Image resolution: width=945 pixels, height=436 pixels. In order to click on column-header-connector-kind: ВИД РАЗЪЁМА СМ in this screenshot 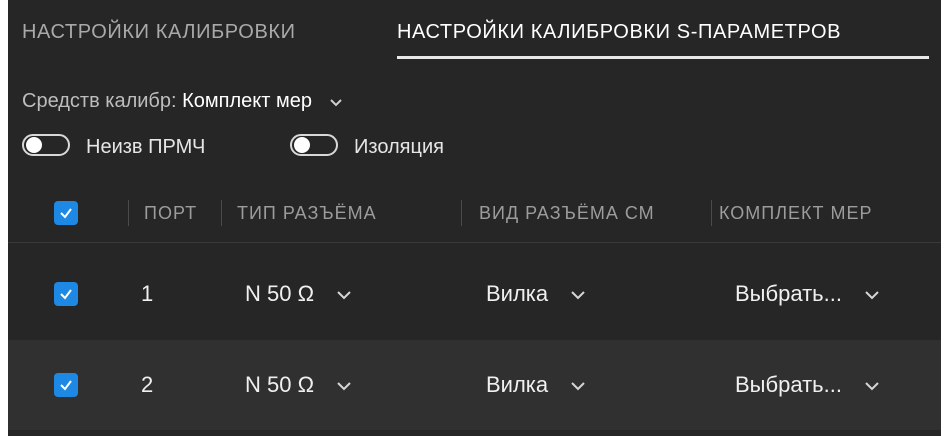, I will do `click(567, 213)`.